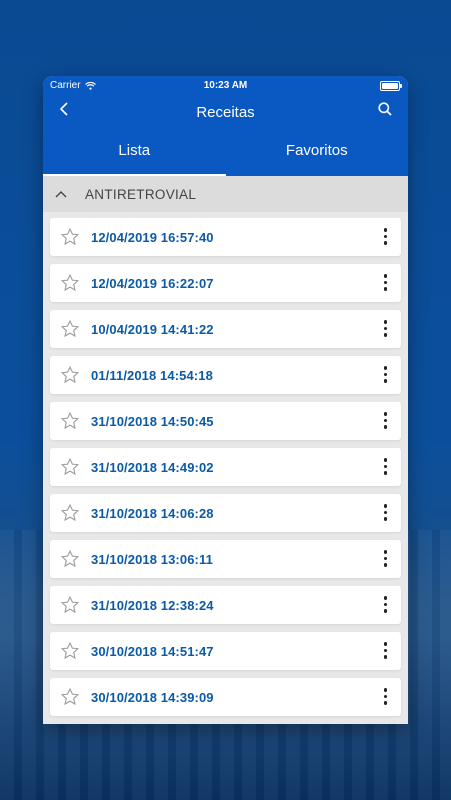 The image size is (451, 800). I want to click on battery-icon, so click(391, 86).